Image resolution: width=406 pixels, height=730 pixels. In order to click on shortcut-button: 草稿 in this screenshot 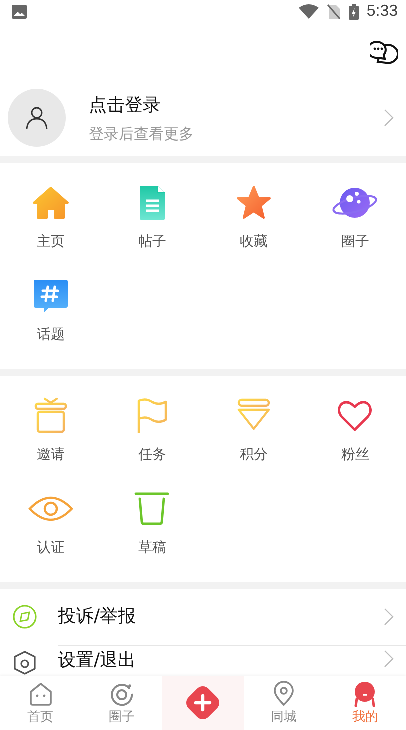, I will do `click(152, 523)`.